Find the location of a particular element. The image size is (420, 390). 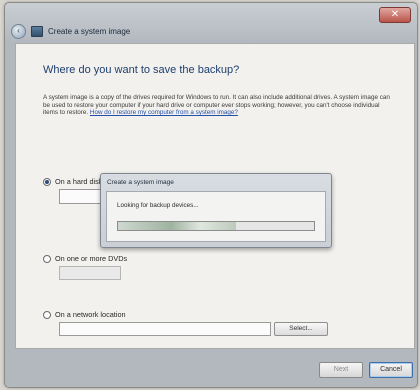

option-network: On a network location is located at coordinates (84, 314).